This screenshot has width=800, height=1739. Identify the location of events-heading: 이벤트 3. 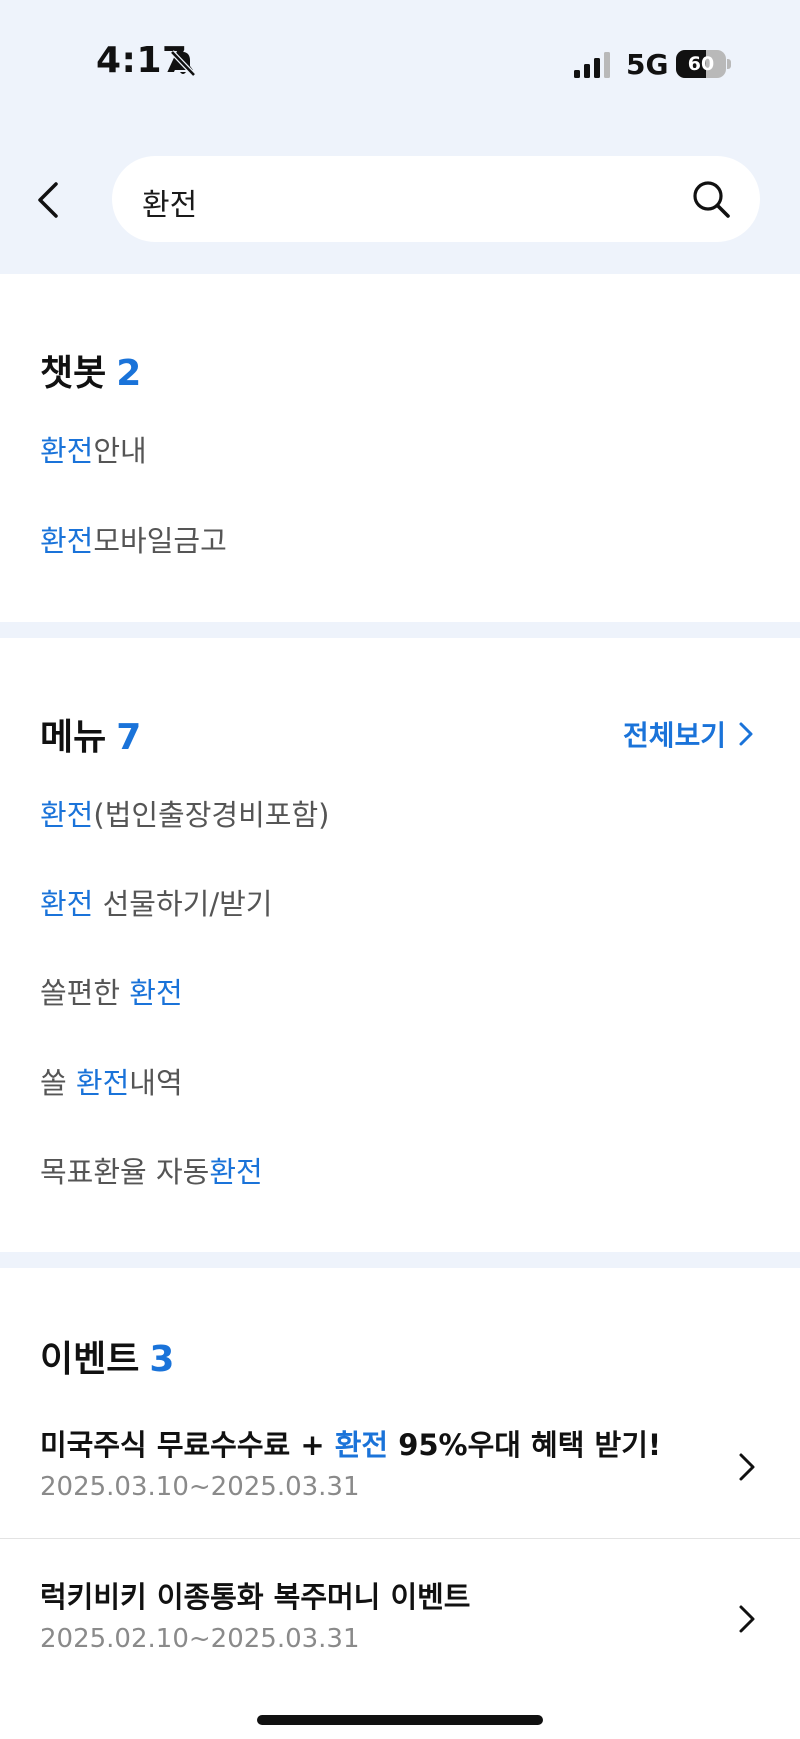
(107, 1356).